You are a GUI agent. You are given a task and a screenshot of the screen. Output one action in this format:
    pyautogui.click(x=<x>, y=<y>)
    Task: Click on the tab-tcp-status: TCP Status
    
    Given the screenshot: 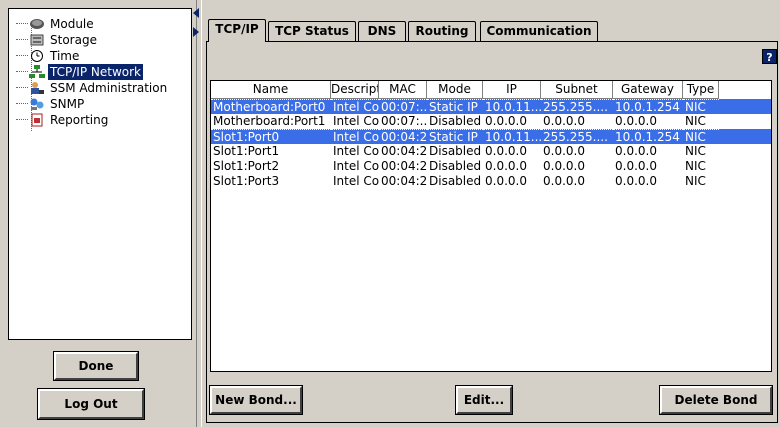 What is the action you would take?
    pyautogui.click(x=312, y=31)
    